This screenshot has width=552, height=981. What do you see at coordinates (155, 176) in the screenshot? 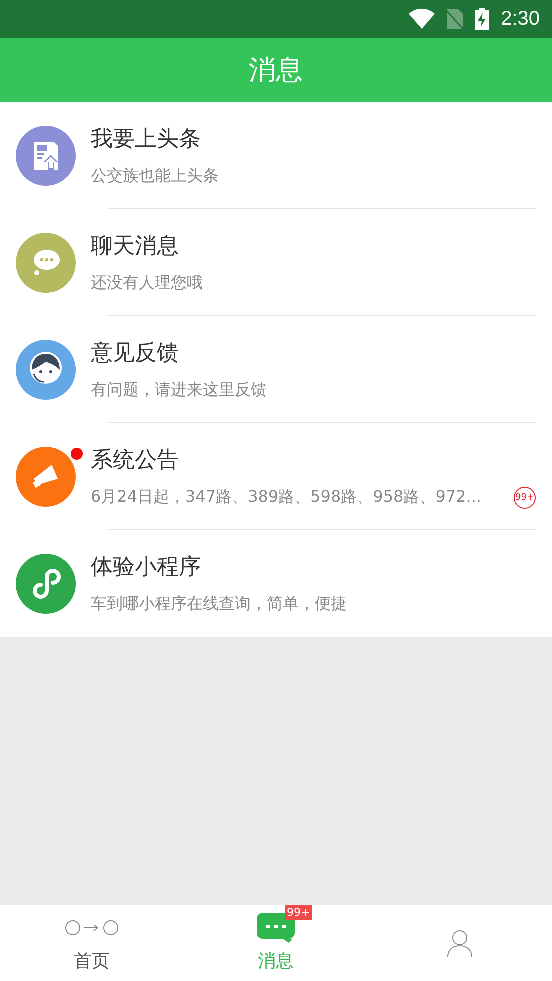
I see `item-subtitle: 公交族也能上头条` at bounding box center [155, 176].